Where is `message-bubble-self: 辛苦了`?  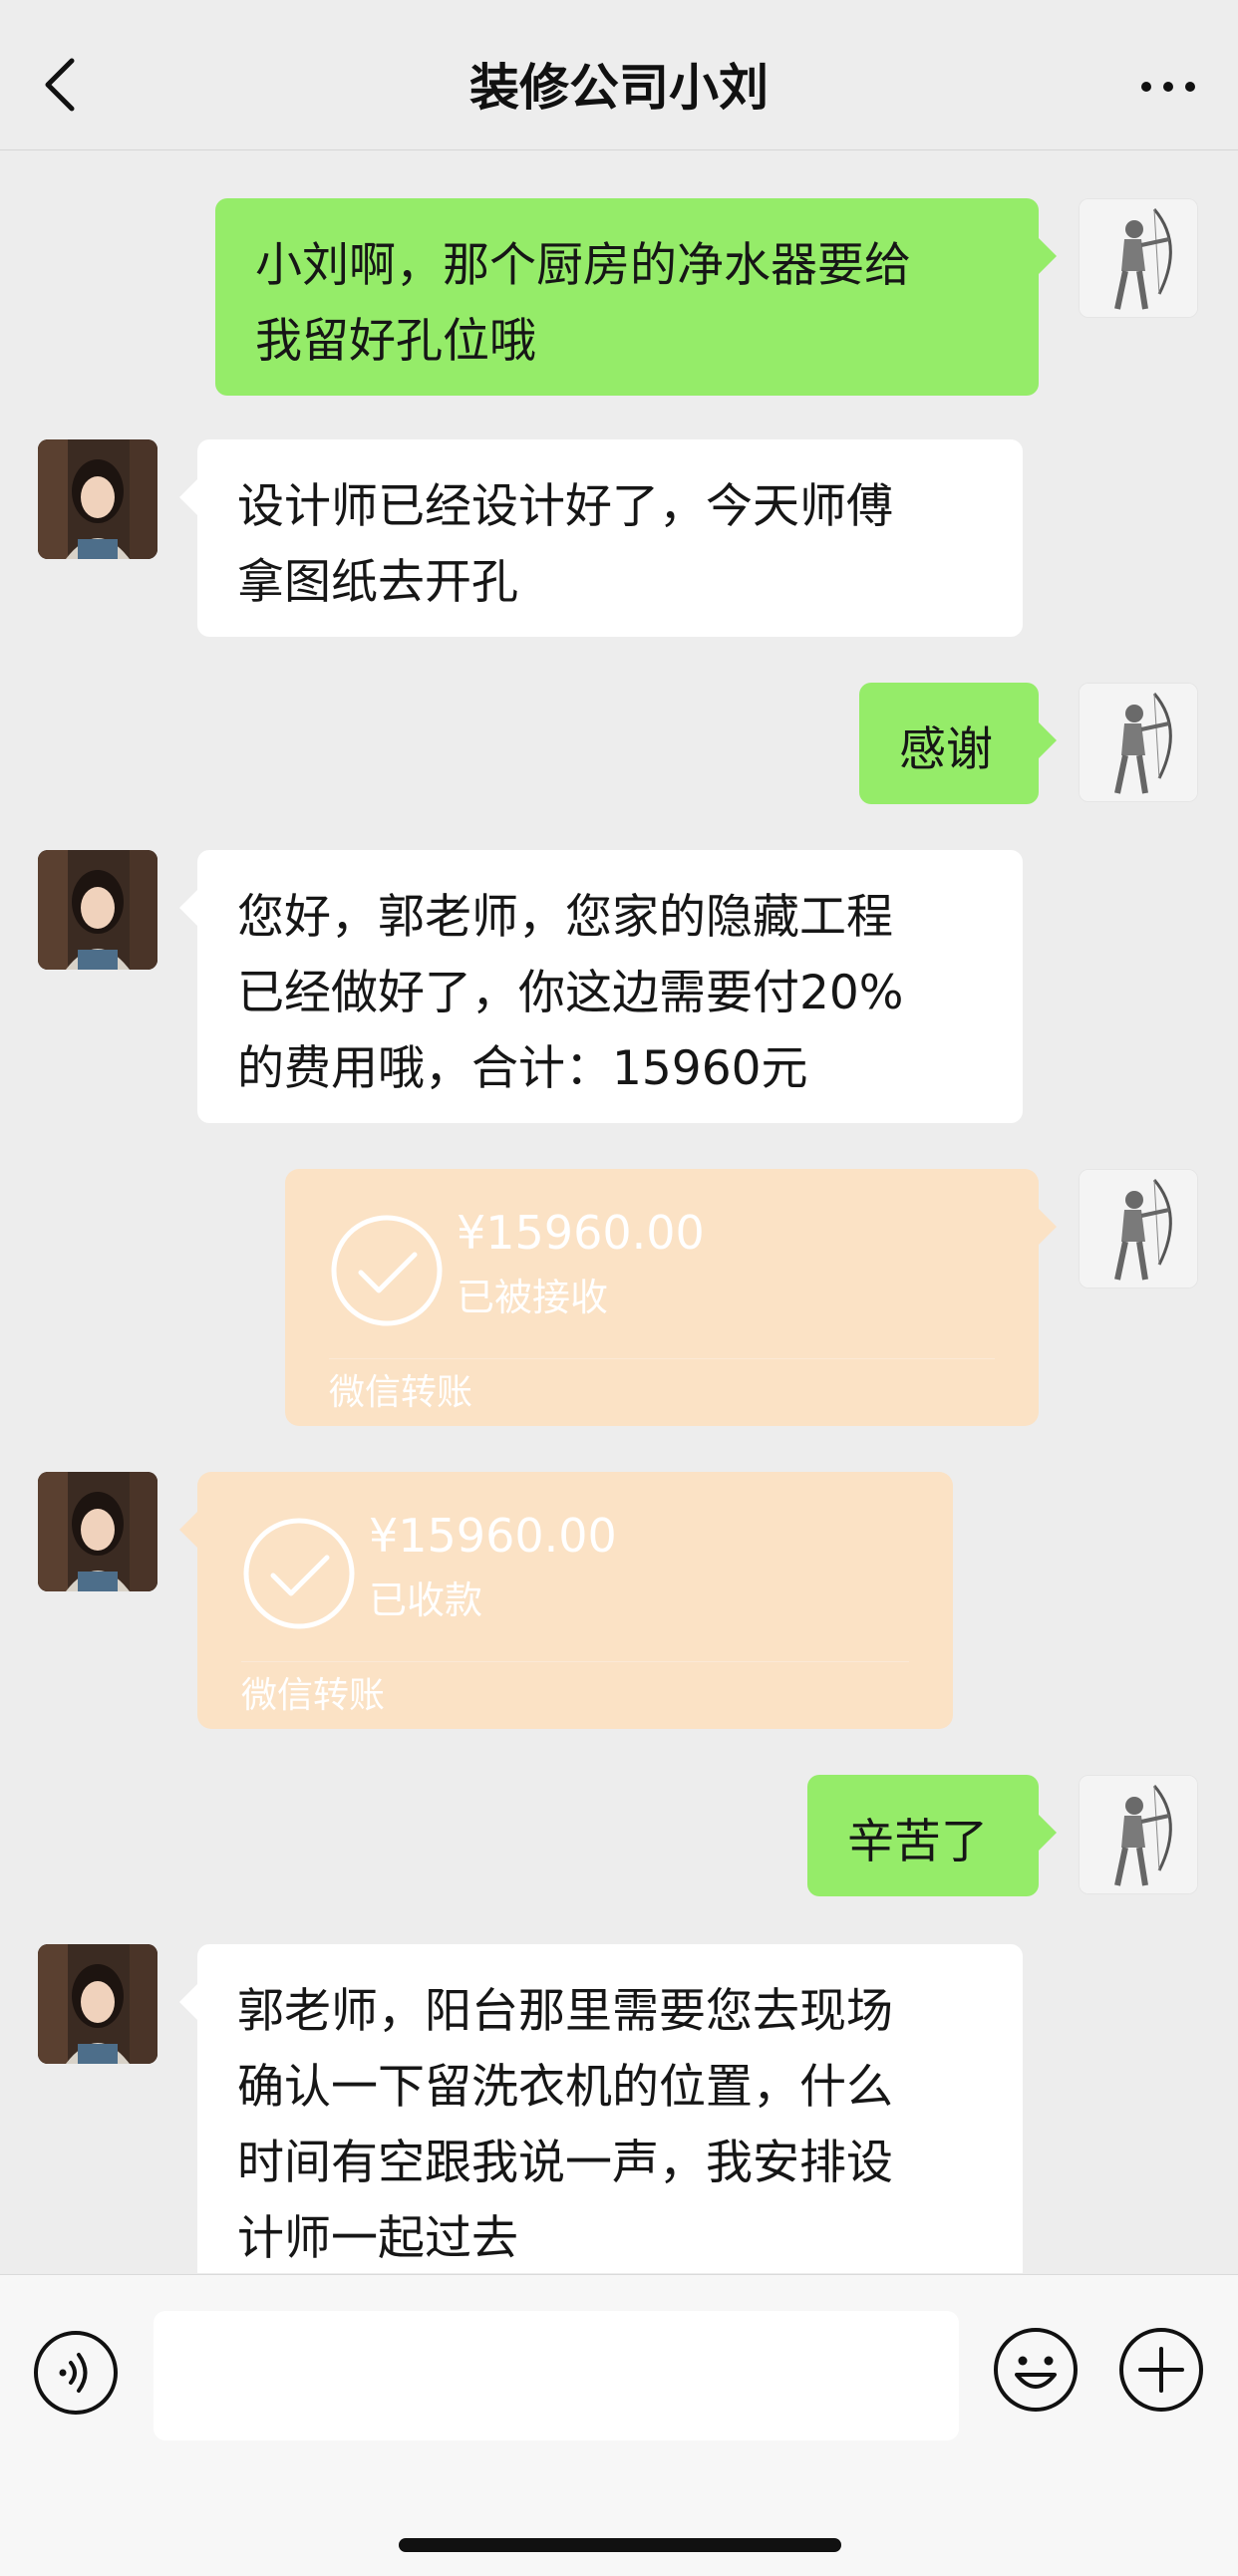
message-bubble-self: 辛苦了 is located at coordinates (932, 1835).